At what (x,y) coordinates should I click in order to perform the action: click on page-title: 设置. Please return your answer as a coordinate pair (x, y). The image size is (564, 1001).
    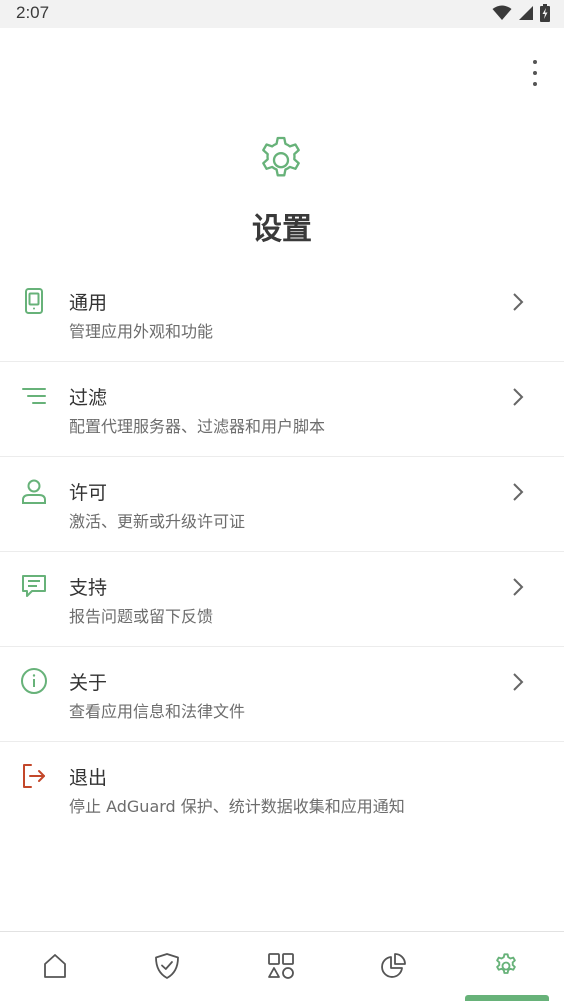
    Looking at the image, I should click on (282, 229).